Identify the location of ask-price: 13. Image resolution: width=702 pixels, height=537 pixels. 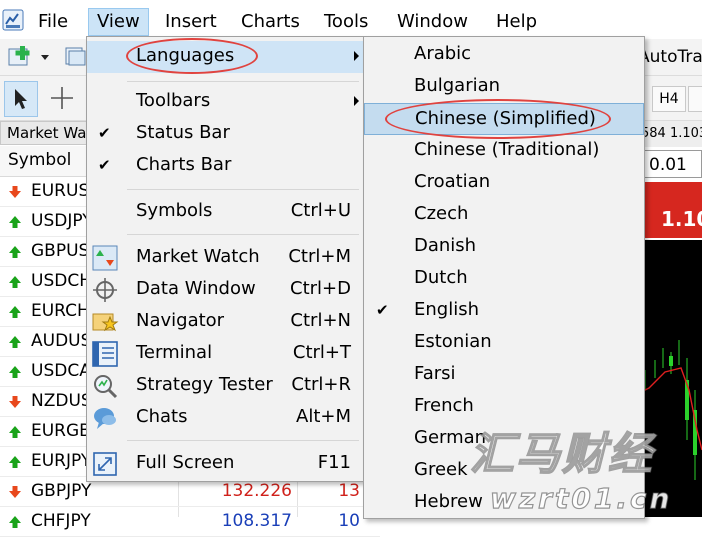
(349, 491).